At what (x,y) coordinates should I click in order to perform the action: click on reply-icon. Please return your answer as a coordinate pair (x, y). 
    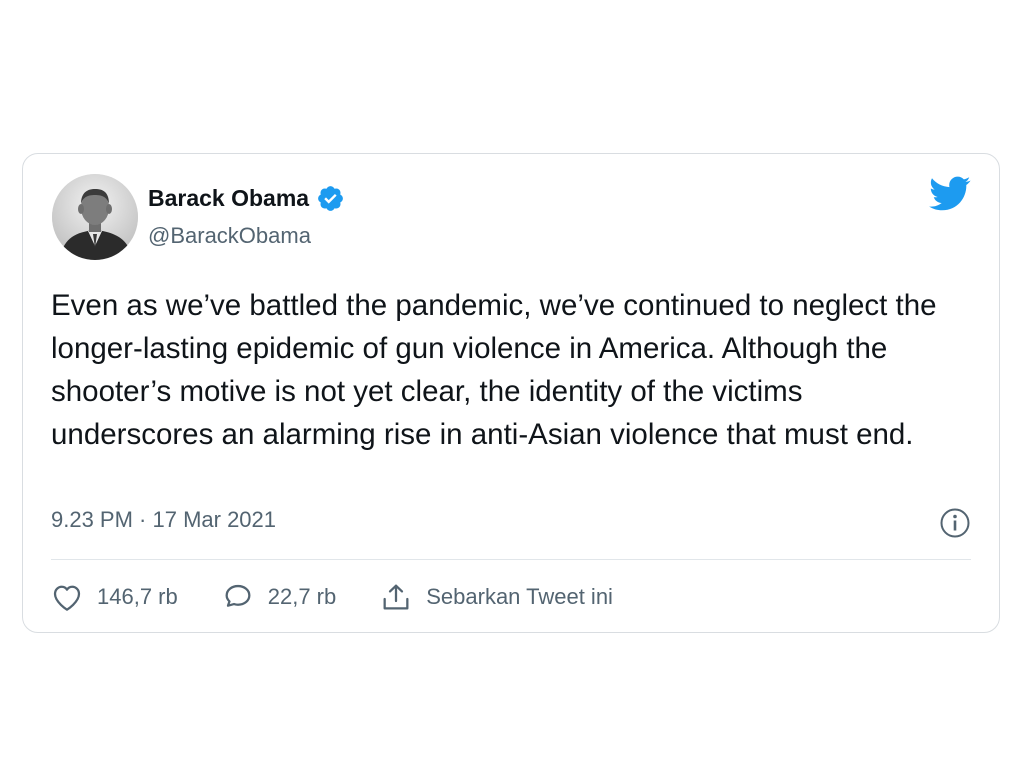
    Looking at the image, I should click on (238, 595).